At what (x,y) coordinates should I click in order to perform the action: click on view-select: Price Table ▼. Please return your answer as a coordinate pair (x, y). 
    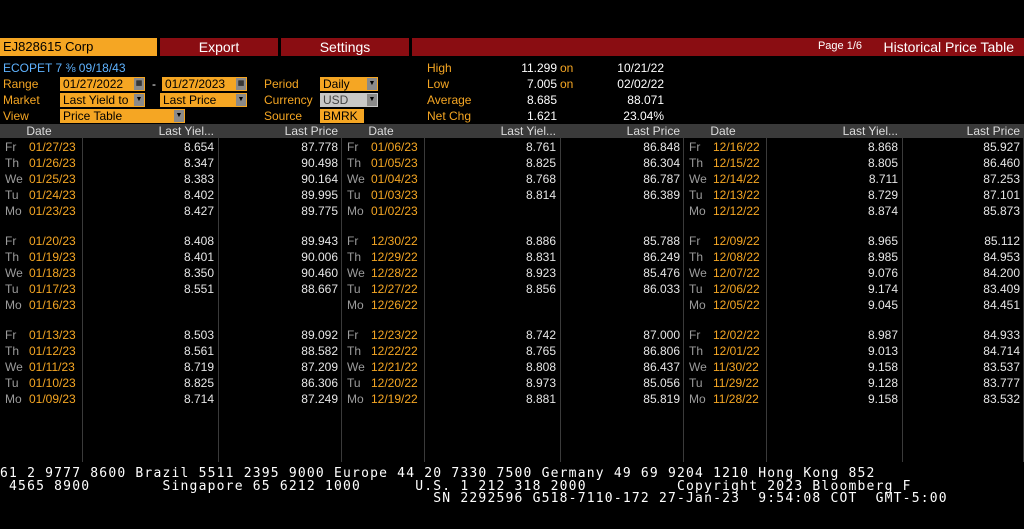
    Looking at the image, I should click on (122, 116).